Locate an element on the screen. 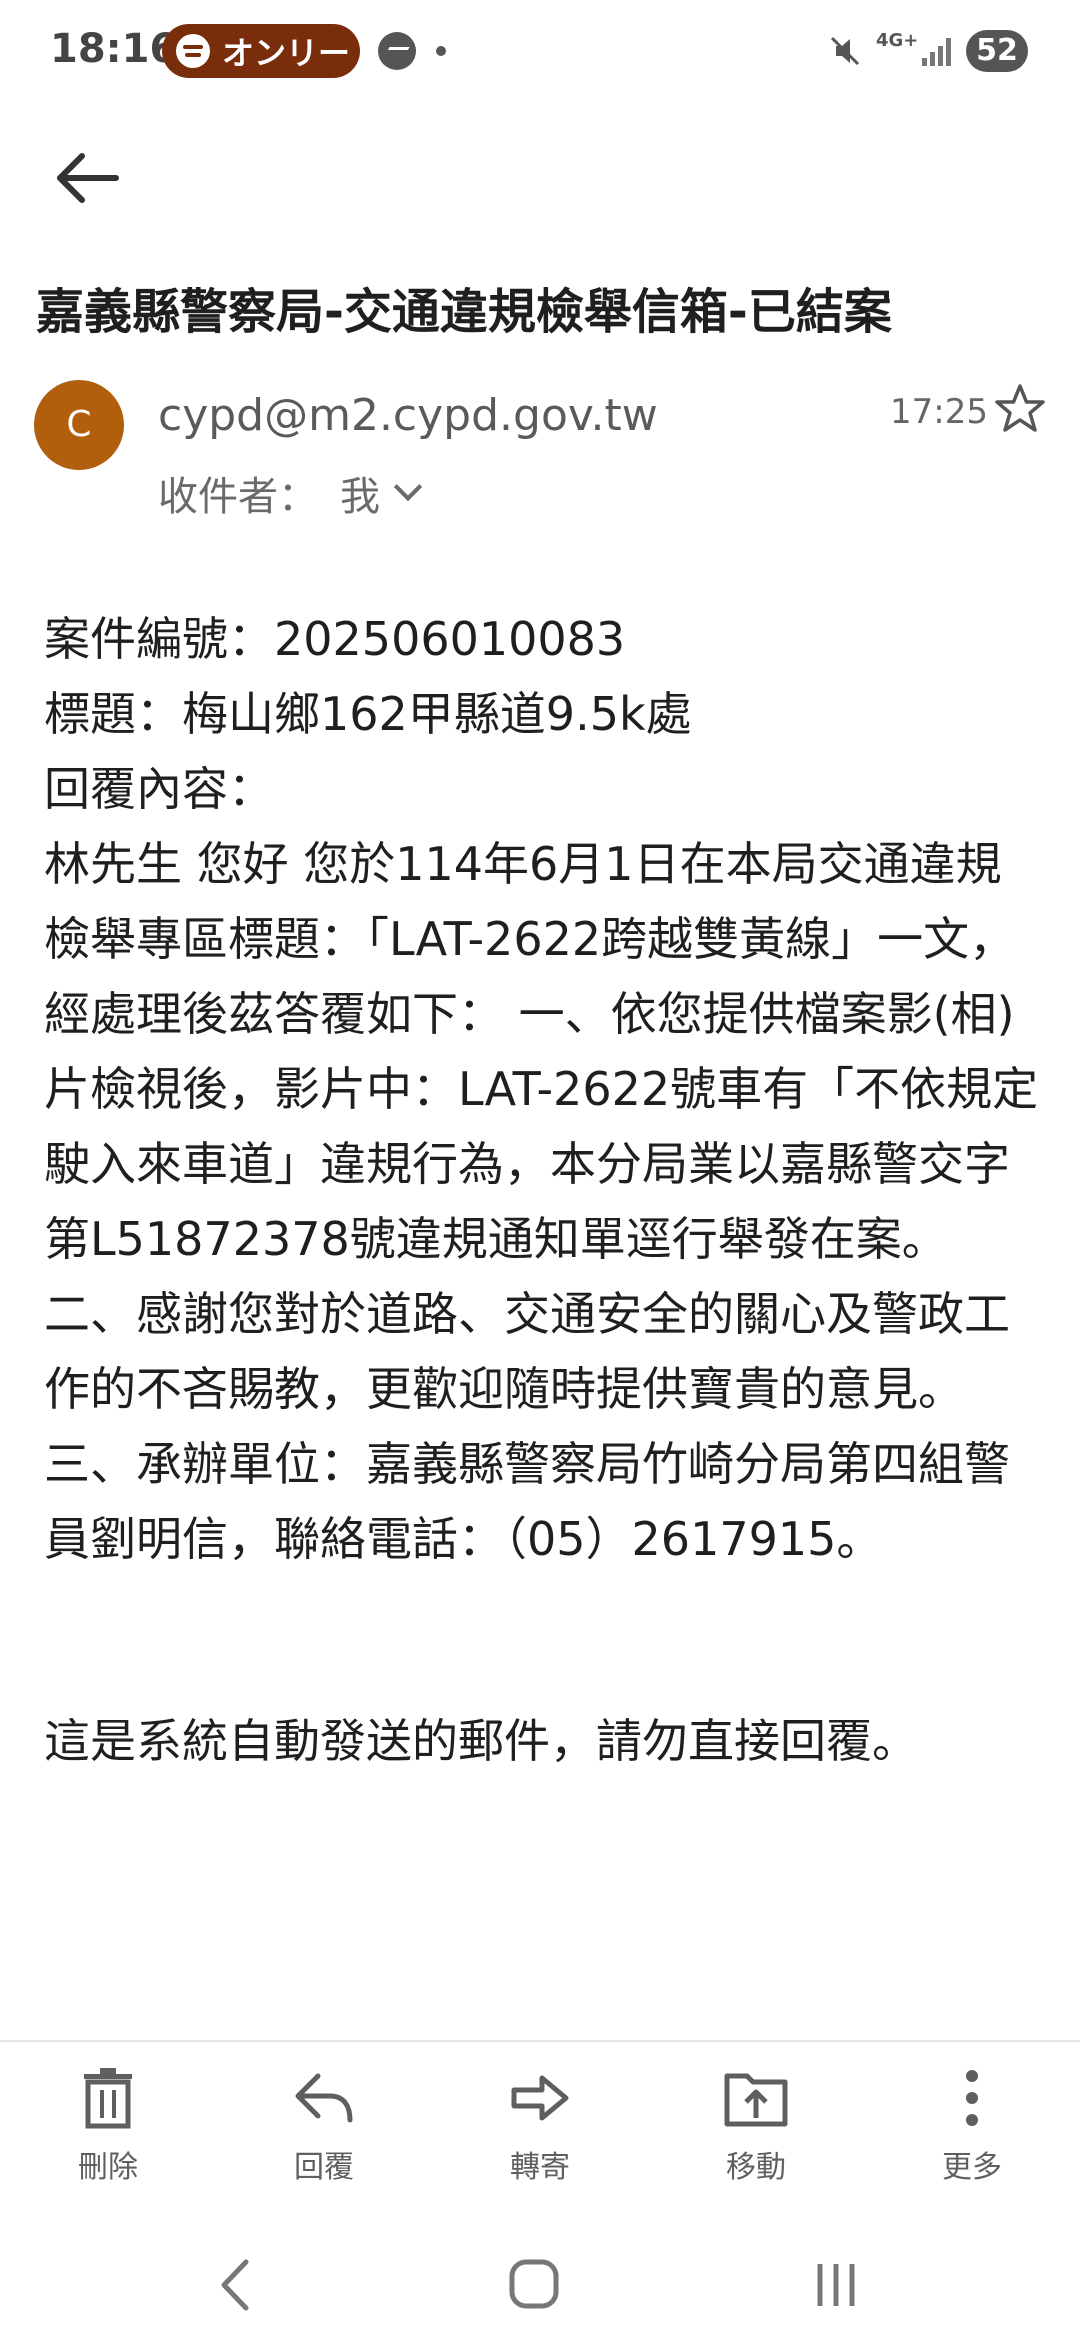 The height and width of the screenshot is (2340, 1080). nav-recents-icon is located at coordinates (836, 2285).